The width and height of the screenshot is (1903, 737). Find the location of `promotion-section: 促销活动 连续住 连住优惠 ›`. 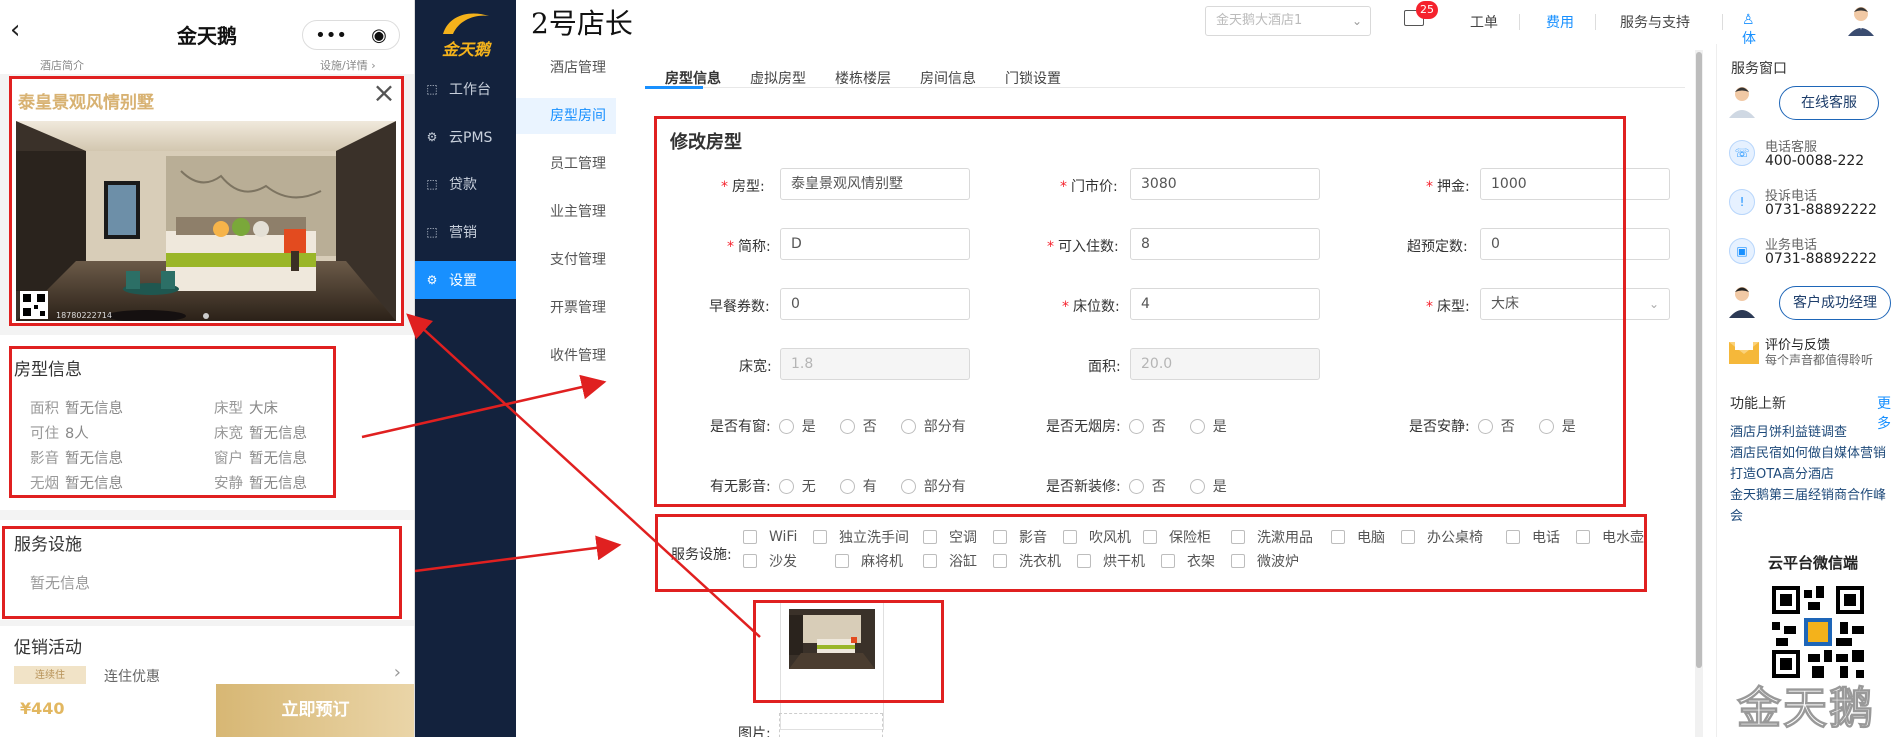

promotion-section: 促销活动 连续住 连住优惠 › is located at coordinates (207, 656).